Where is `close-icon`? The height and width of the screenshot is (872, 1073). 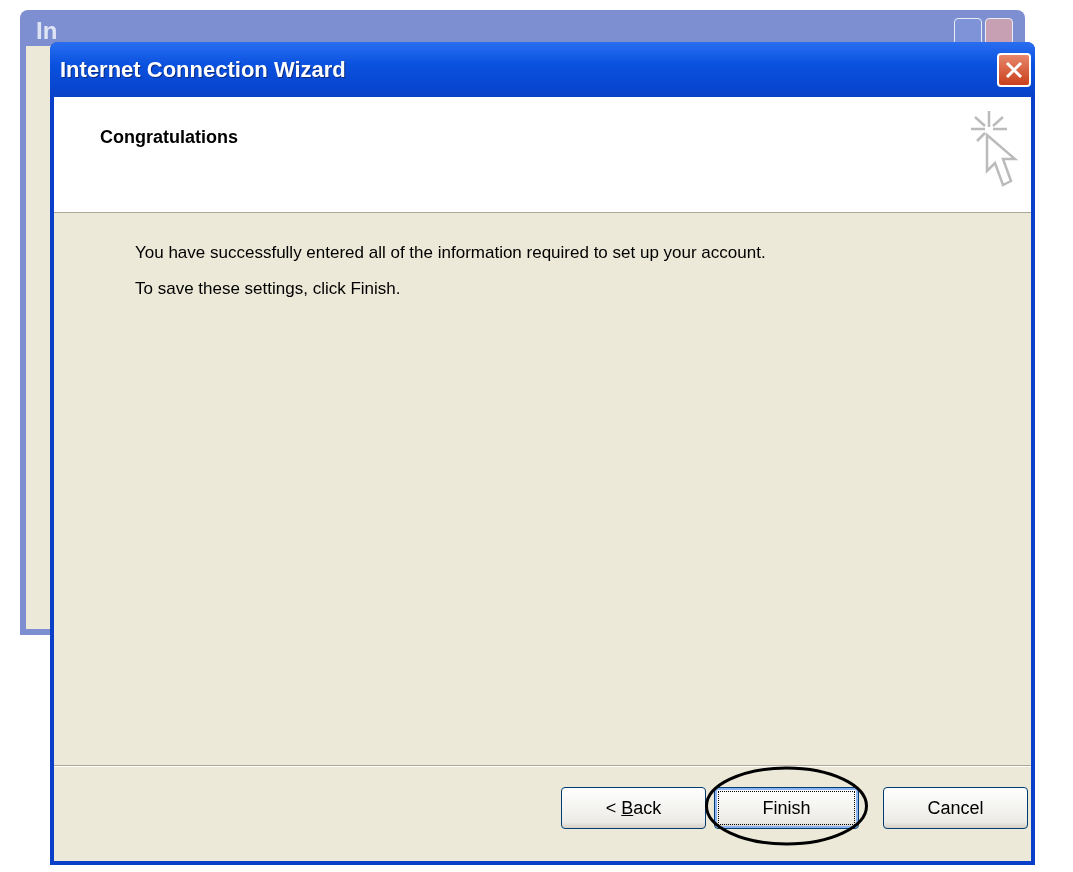
close-icon is located at coordinates (1014, 69).